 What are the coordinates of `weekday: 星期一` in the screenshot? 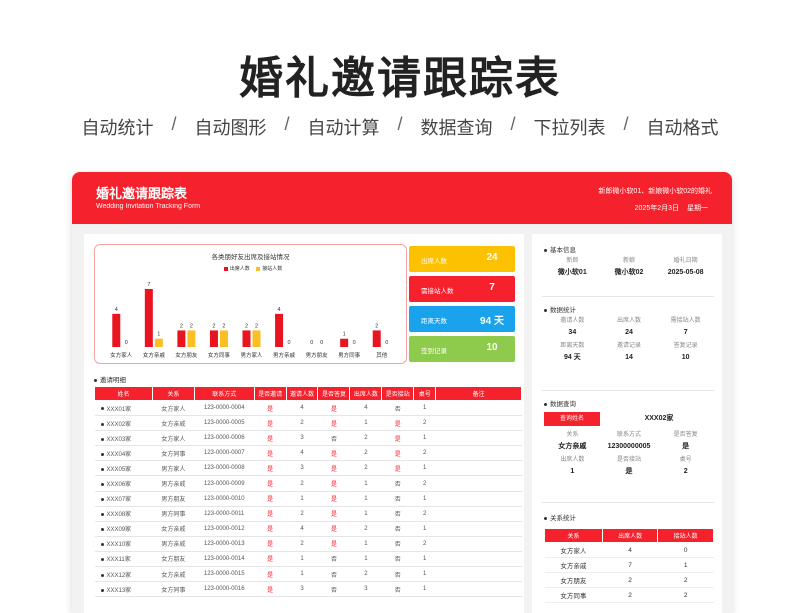 It's located at (697, 208).